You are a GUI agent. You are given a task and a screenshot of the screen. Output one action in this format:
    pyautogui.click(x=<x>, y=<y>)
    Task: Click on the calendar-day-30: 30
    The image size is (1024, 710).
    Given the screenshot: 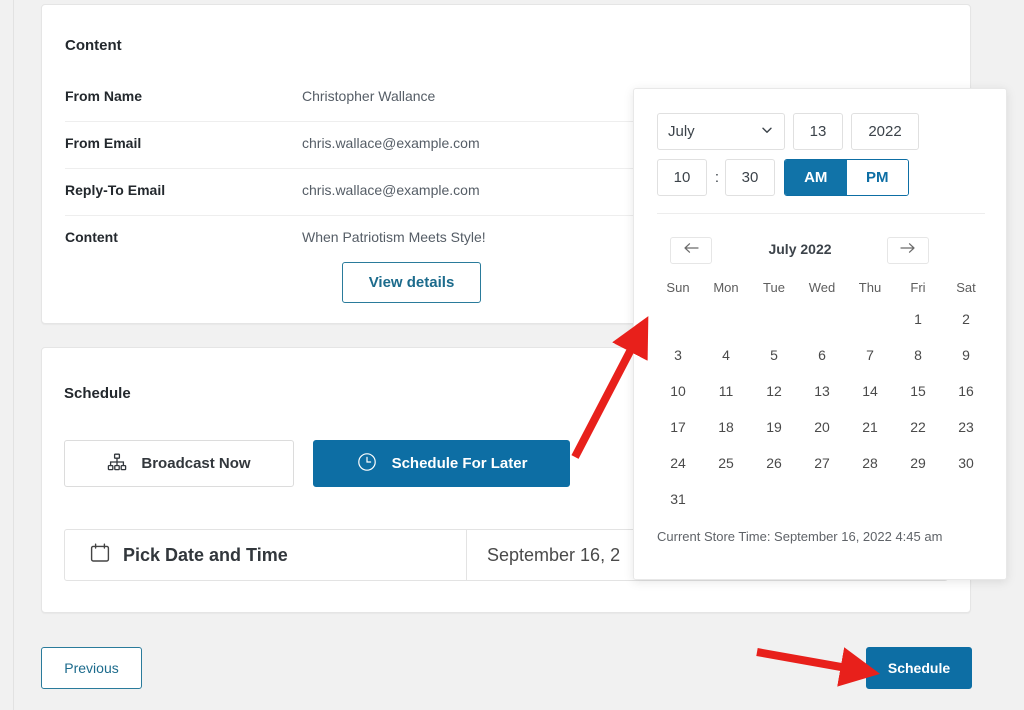 What is the action you would take?
    pyautogui.click(x=966, y=463)
    